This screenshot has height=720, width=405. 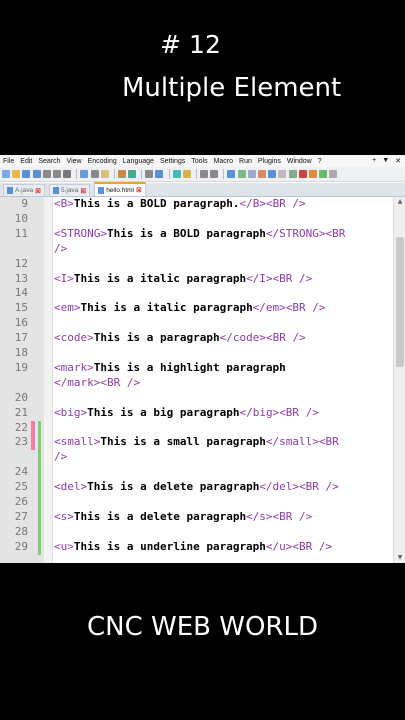 What do you see at coordinates (67, 308) in the screenshot?
I see `html-tag: <em>` at bounding box center [67, 308].